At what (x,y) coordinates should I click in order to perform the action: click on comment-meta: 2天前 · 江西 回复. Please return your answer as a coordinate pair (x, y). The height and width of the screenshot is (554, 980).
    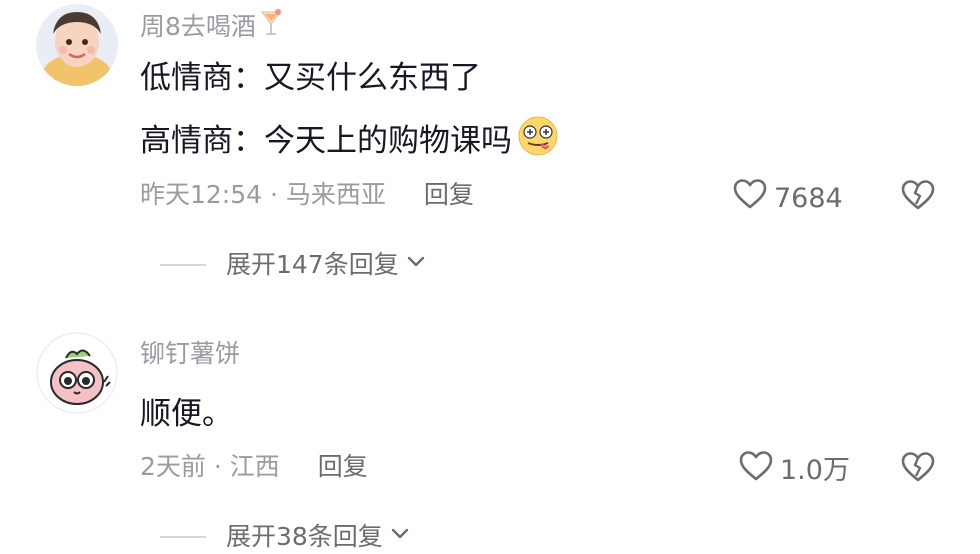
    Looking at the image, I should click on (254, 467).